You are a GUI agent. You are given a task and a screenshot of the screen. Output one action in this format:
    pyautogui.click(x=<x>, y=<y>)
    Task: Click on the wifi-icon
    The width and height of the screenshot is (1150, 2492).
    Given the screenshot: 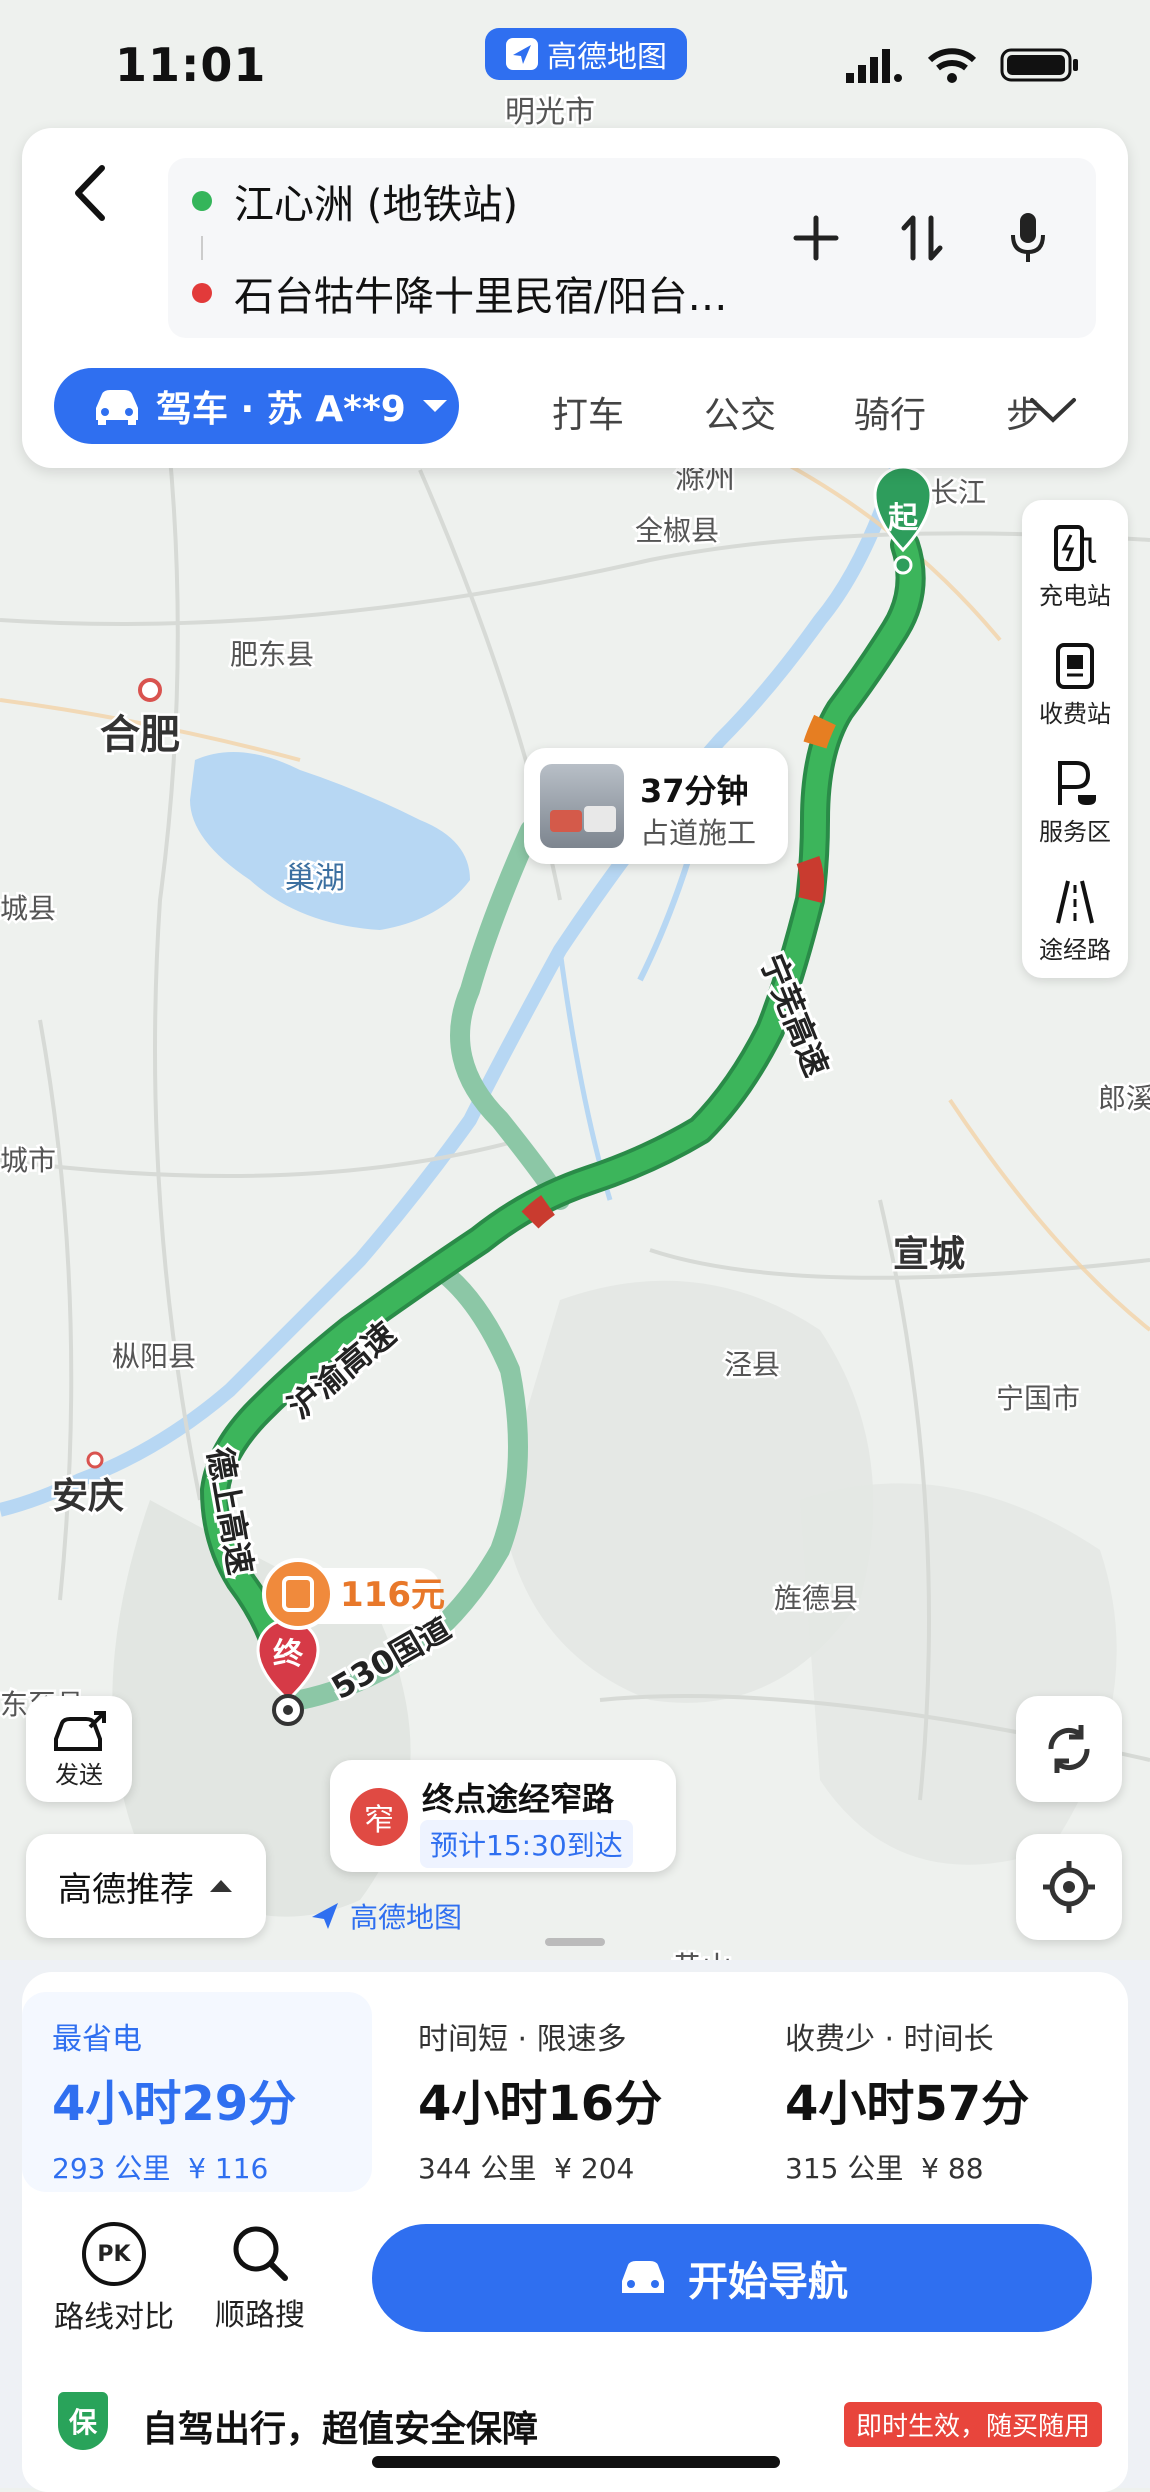 What is the action you would take?
    pyautogui.click(x=952, y=65)
    